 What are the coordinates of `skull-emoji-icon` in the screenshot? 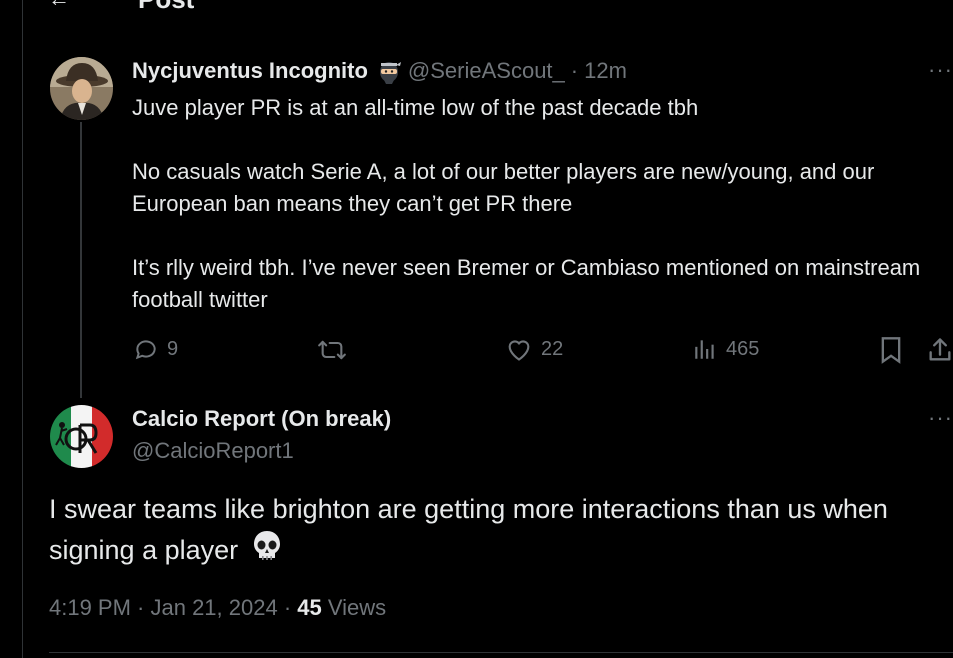 It's located at (267, 551).